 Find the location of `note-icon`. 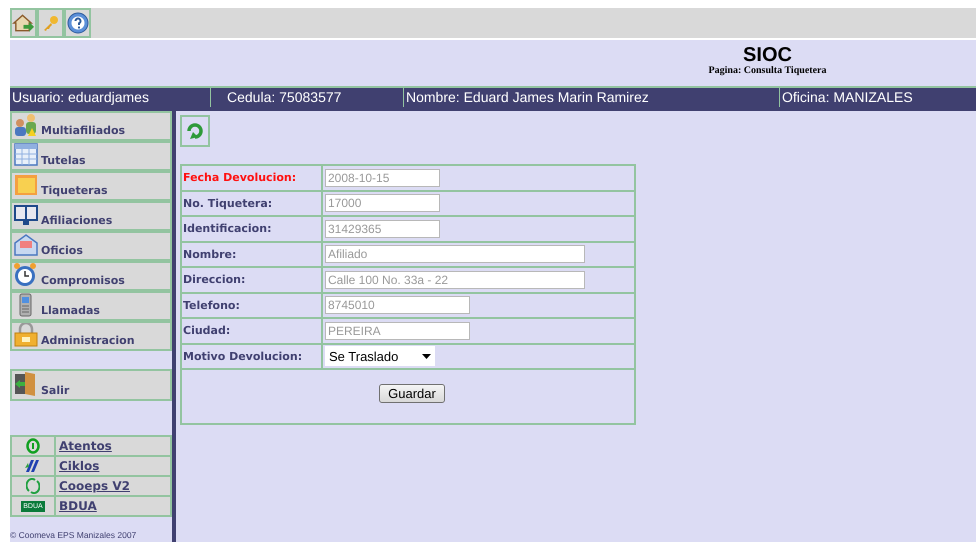

note-icon is located at coordinates (26, 185).